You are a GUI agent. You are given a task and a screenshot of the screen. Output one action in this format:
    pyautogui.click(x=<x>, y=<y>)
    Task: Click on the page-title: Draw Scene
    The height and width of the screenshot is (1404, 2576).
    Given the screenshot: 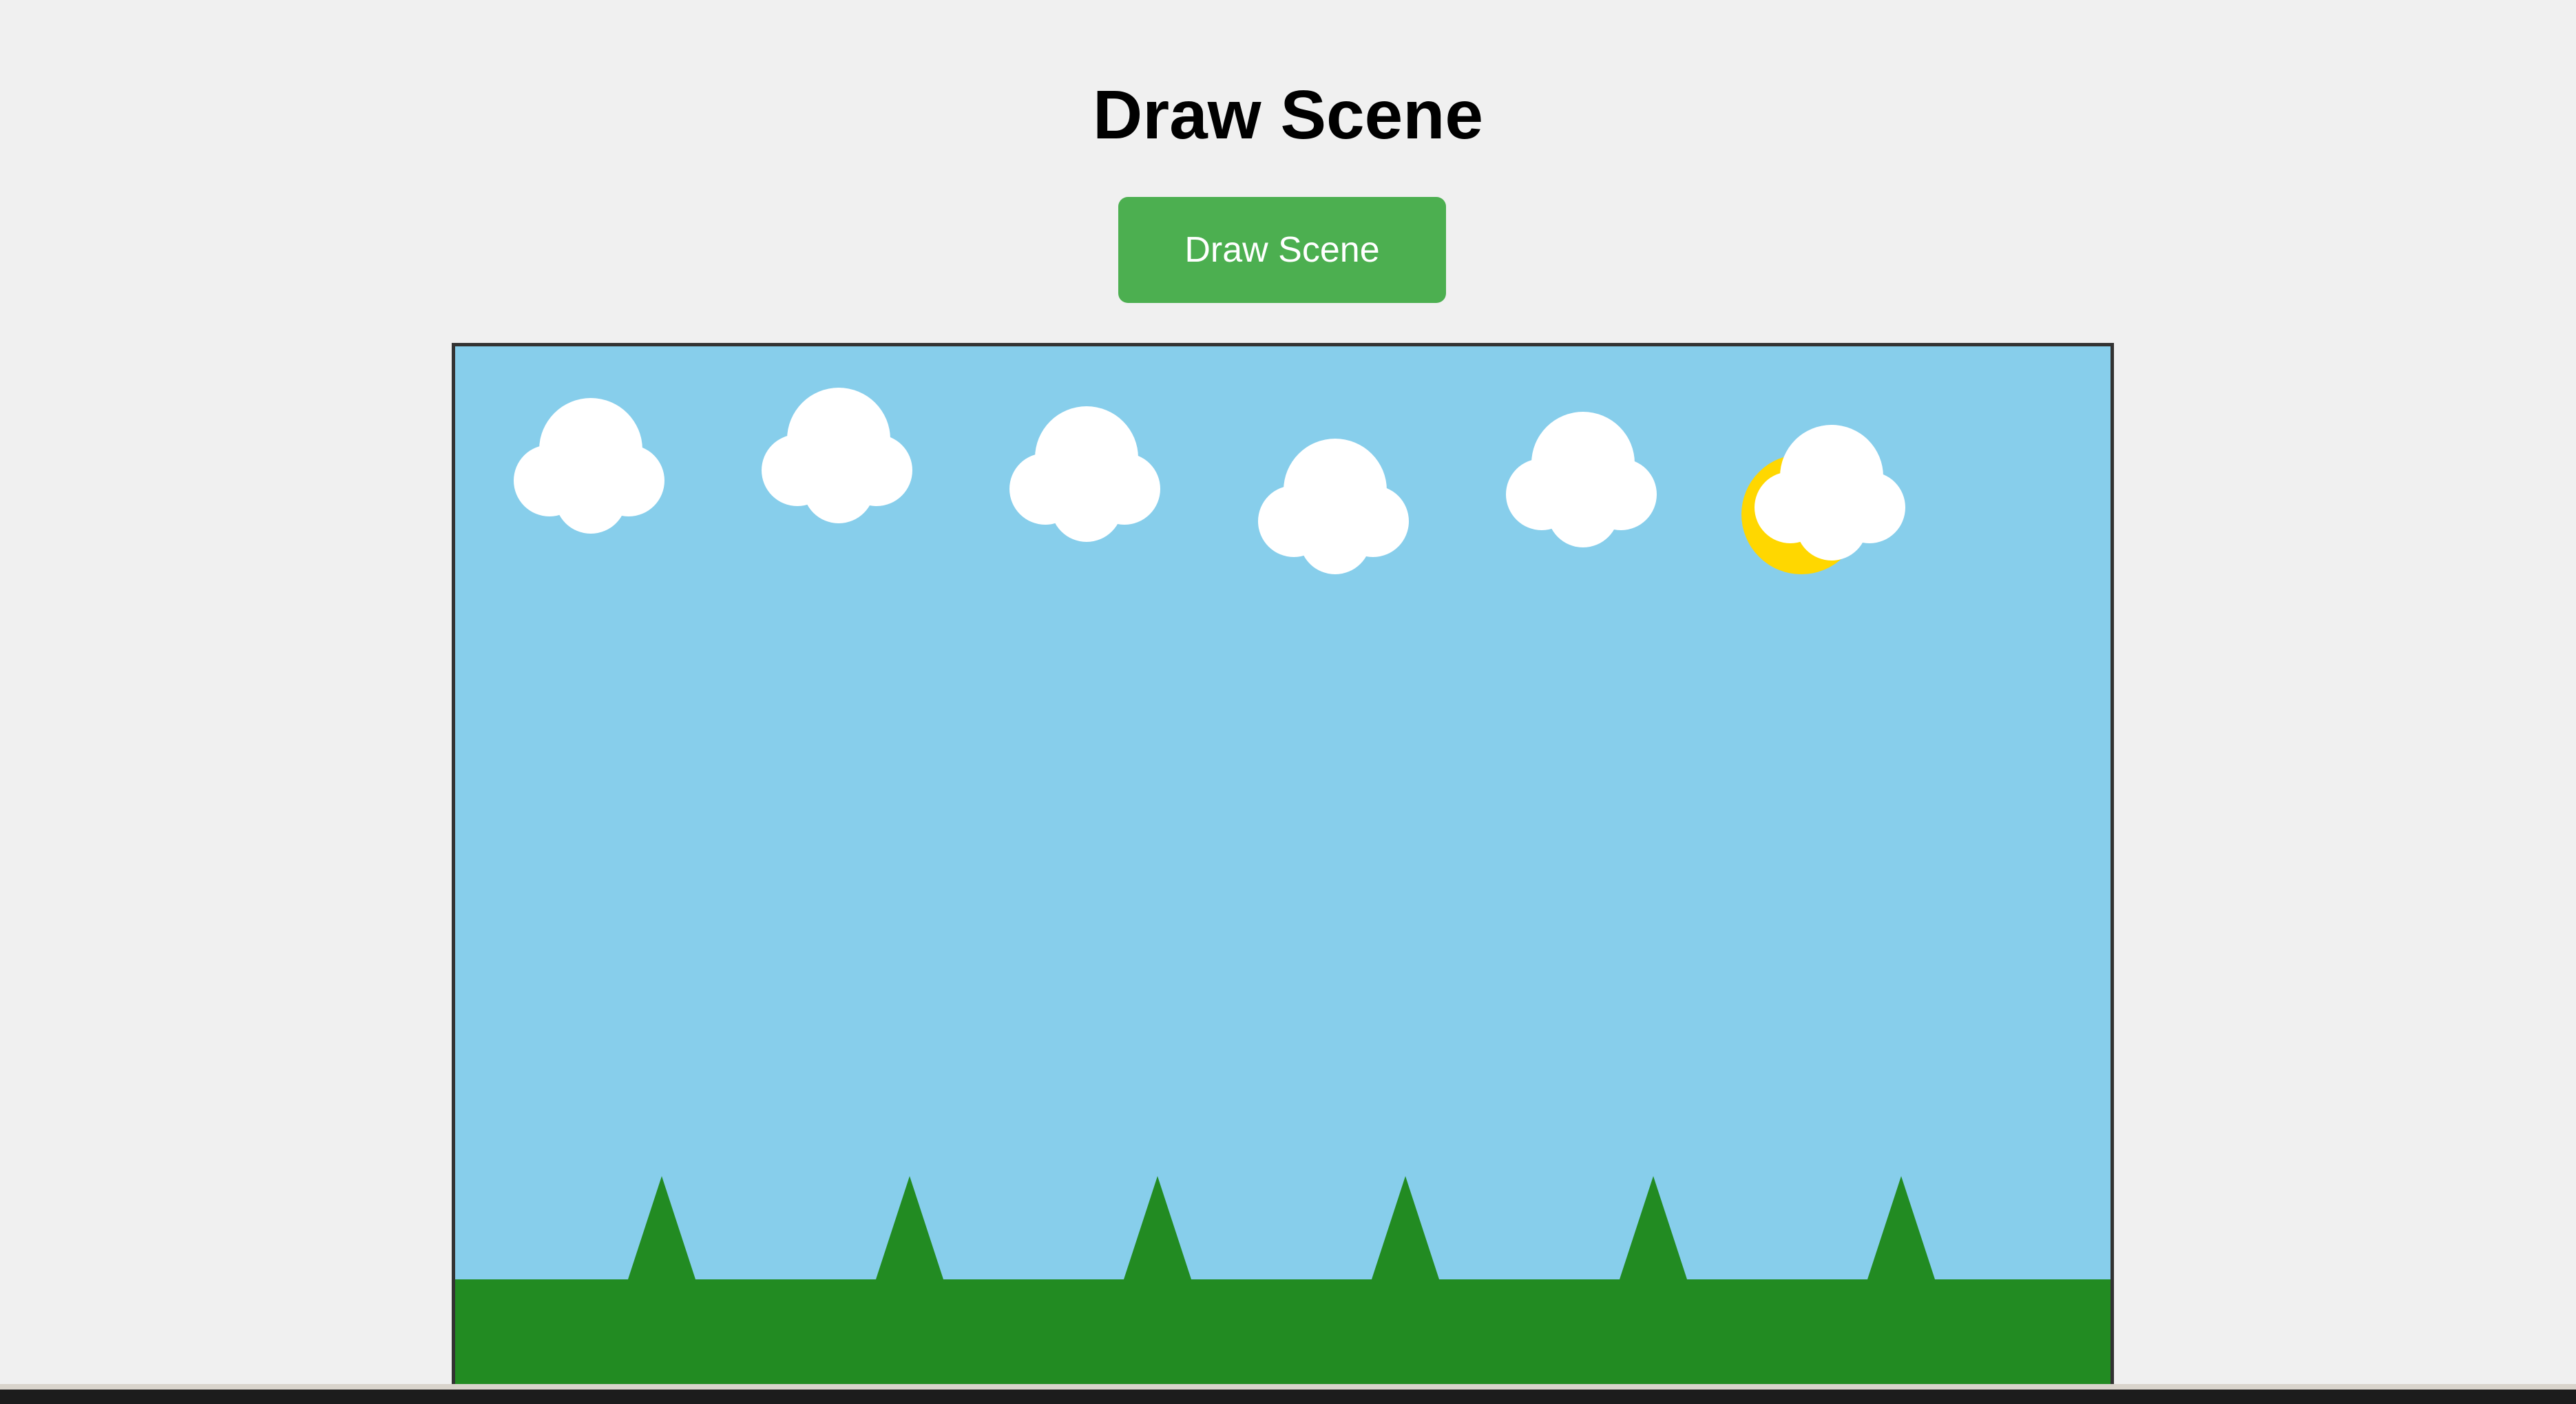 What is the action you would take?
    pyautogui.click(x=1288, y=115)
    